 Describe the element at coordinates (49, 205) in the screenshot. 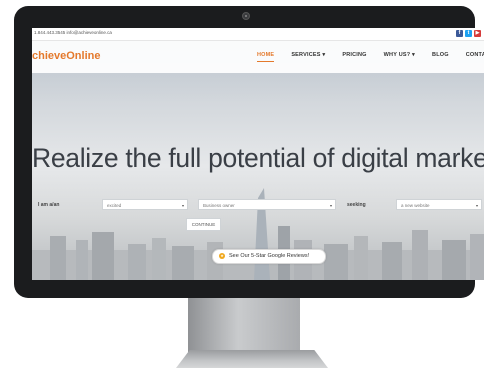

I see `iam-label: I am a/an` at that location.